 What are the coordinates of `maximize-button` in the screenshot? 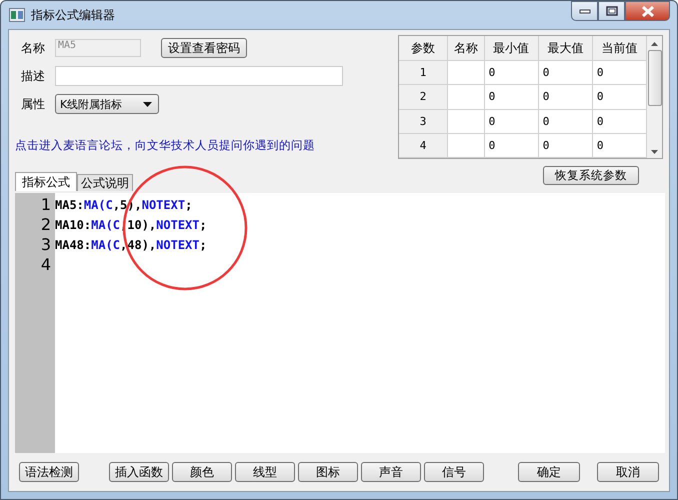 It's located at (611, 11).